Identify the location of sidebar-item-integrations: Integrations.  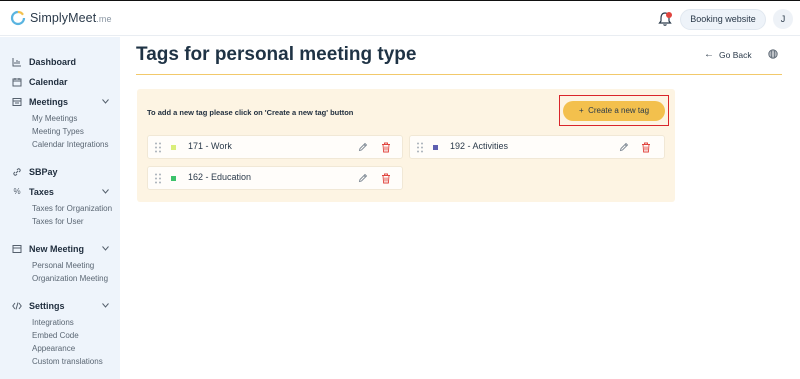
(53, 322).